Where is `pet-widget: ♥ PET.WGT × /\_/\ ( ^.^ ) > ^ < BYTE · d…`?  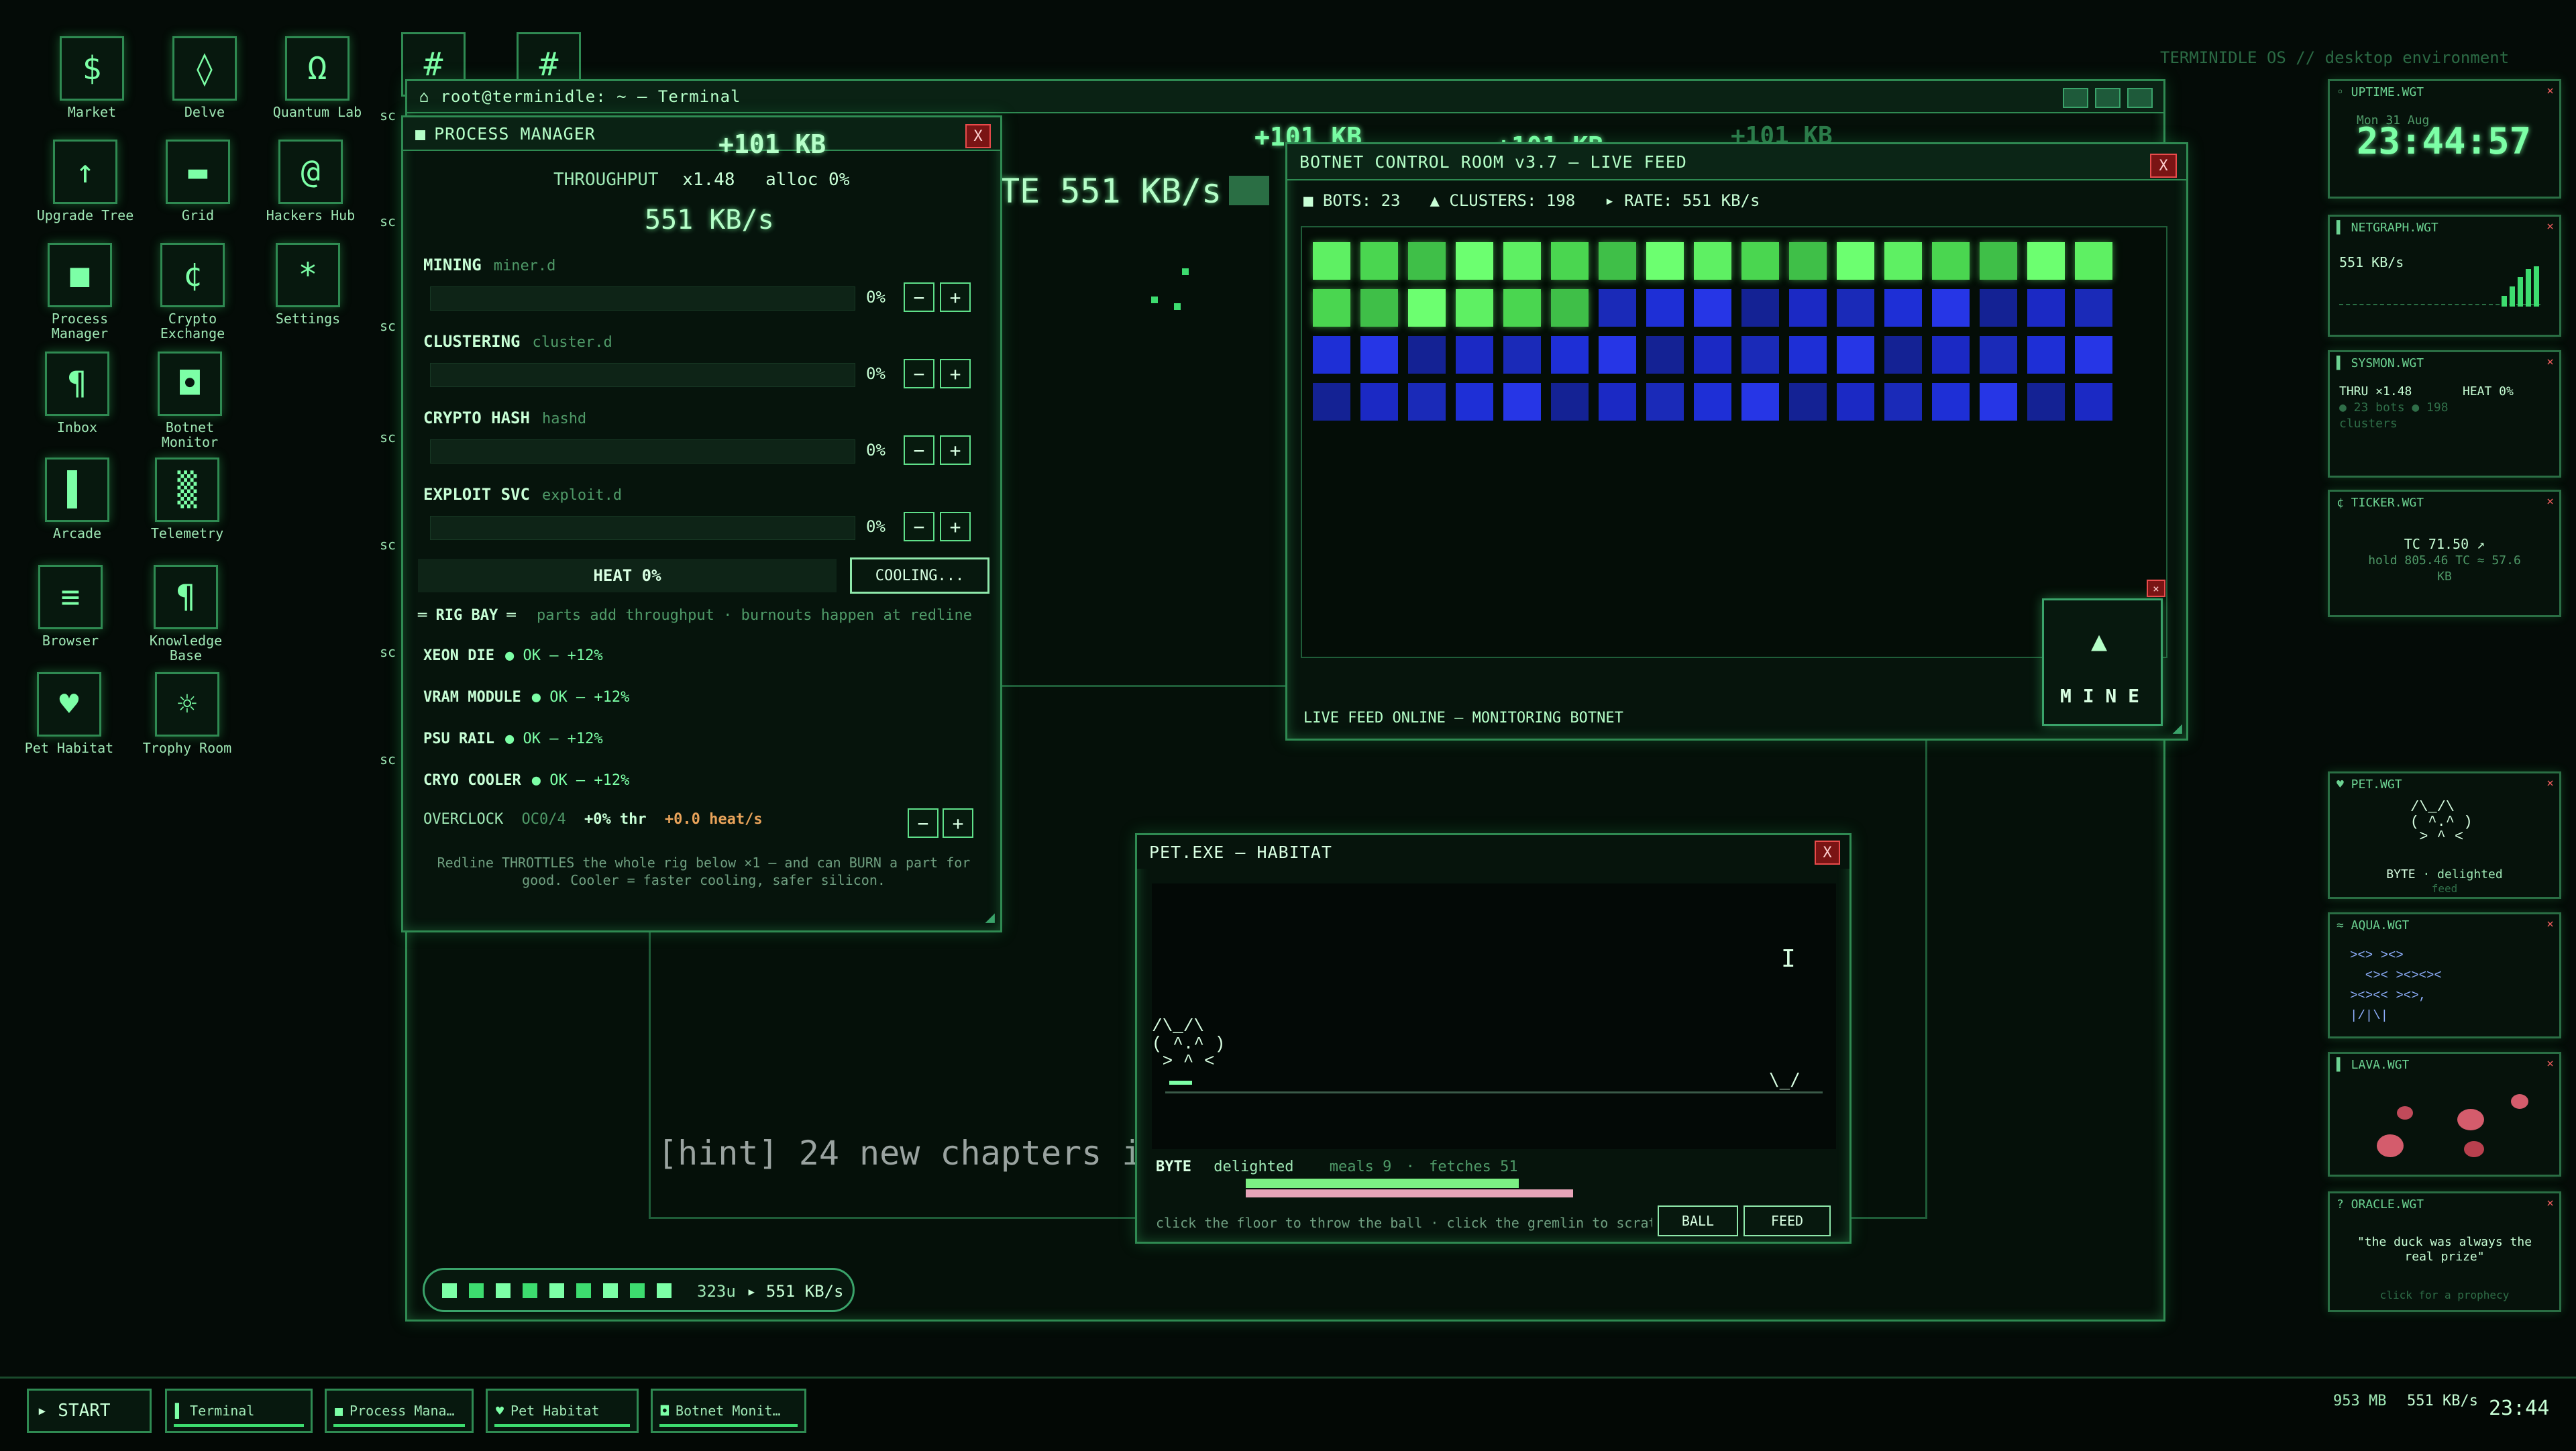 pet-widget: ♥ PET.WGT × /\_/\ ( ^.^ ) > ^ < BYTE · d… is located at coordinates (2444, 835).